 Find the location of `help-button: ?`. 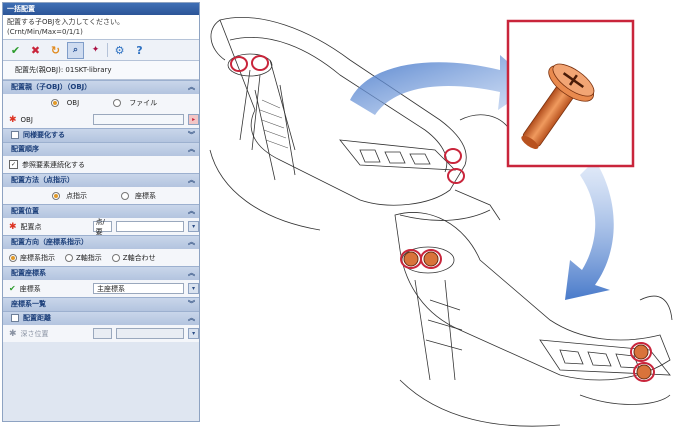

help-button: ? is located at coordinates (139, 50).